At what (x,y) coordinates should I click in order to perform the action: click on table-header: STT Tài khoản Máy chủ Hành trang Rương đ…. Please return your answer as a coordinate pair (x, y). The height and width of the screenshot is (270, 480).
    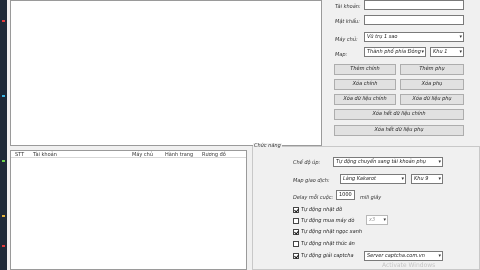
    Looking at the image, I should click on (128, 154).